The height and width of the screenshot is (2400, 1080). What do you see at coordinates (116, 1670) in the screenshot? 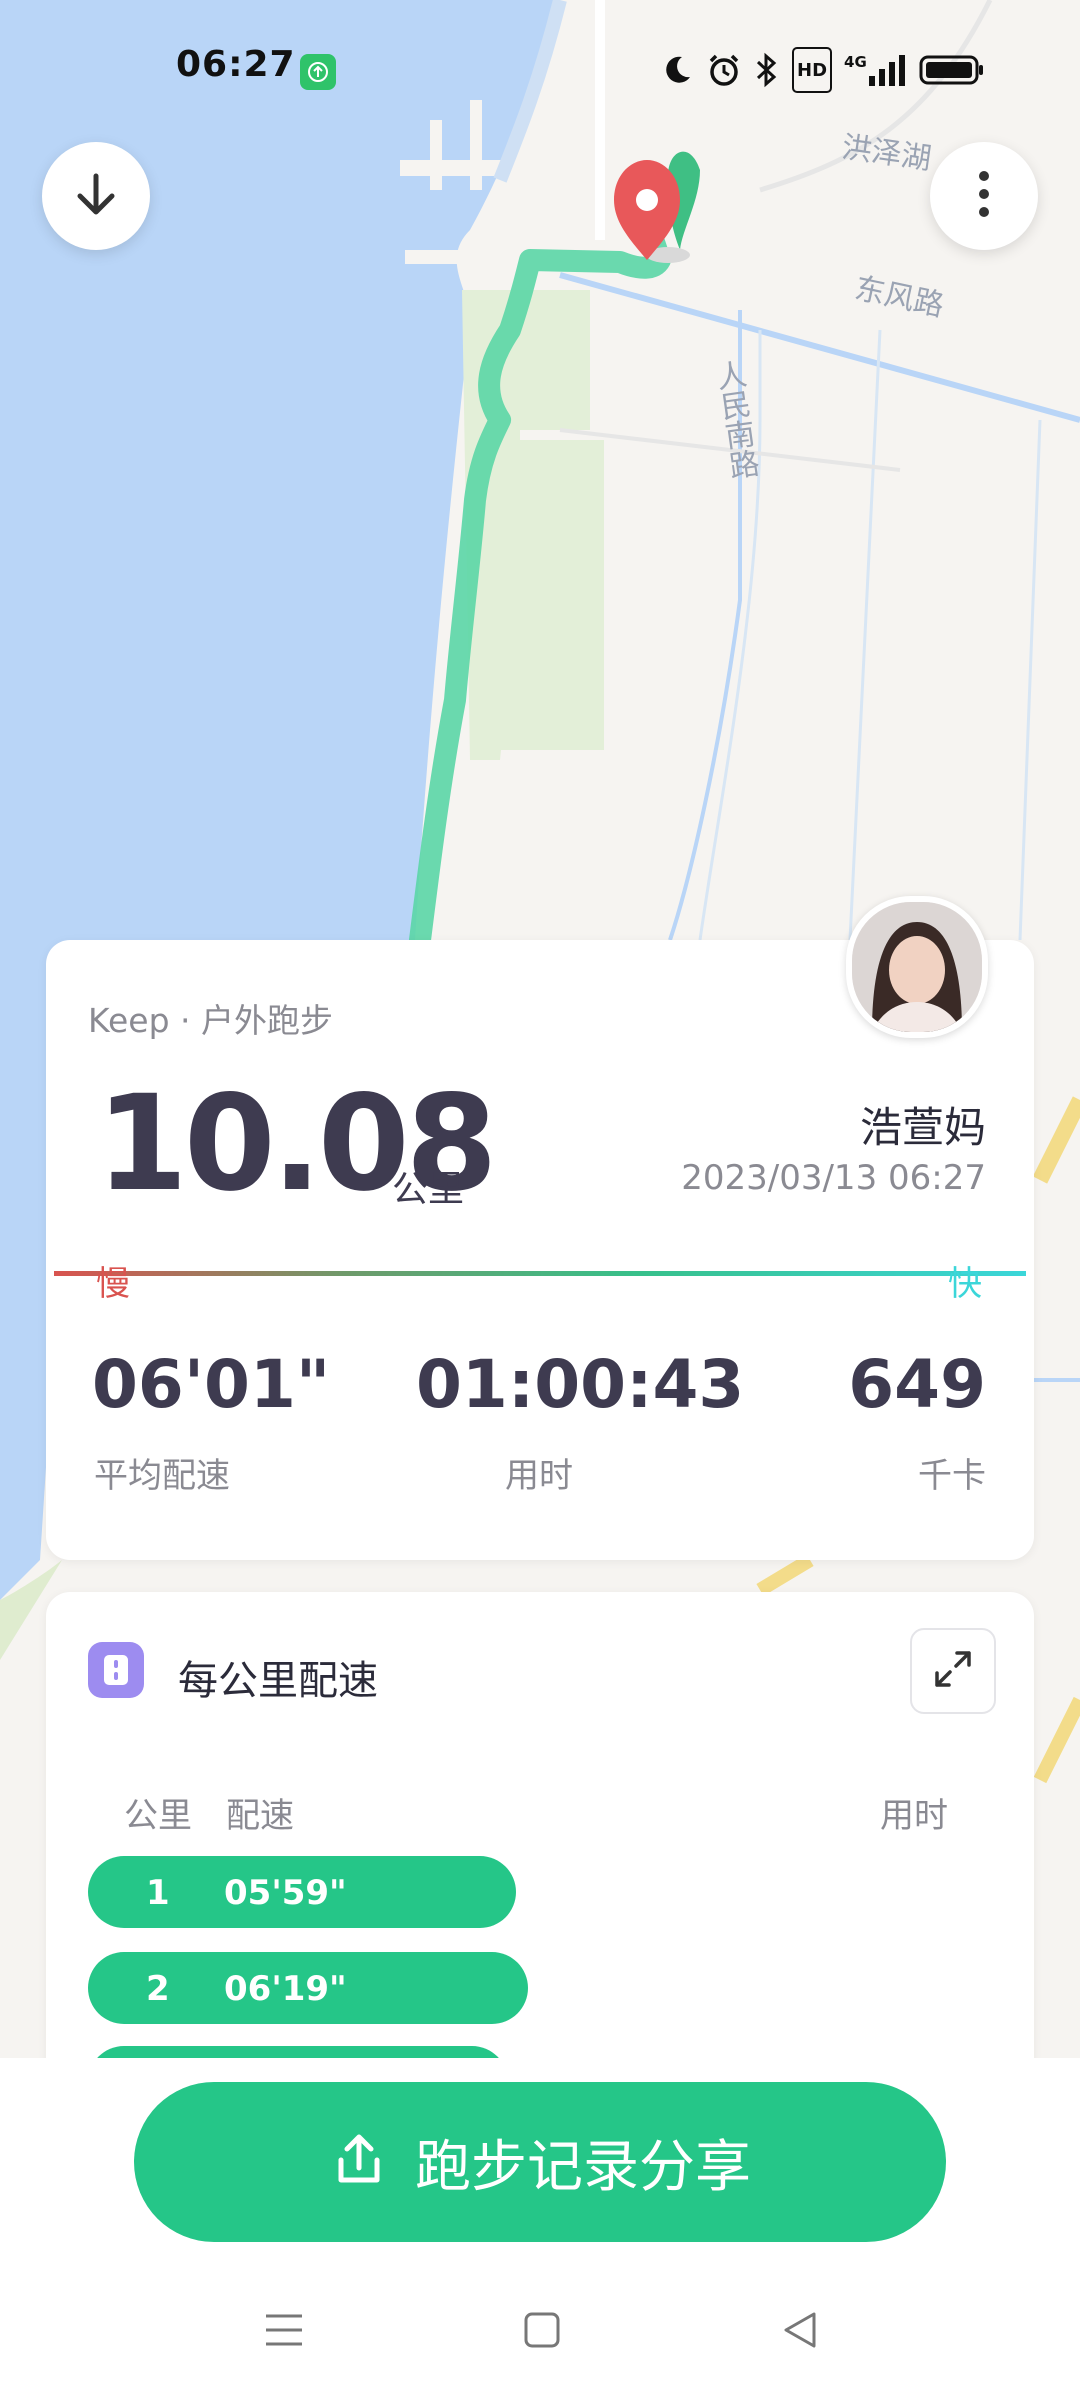
I see `splits-icon` at bounding box center [116, 1670].